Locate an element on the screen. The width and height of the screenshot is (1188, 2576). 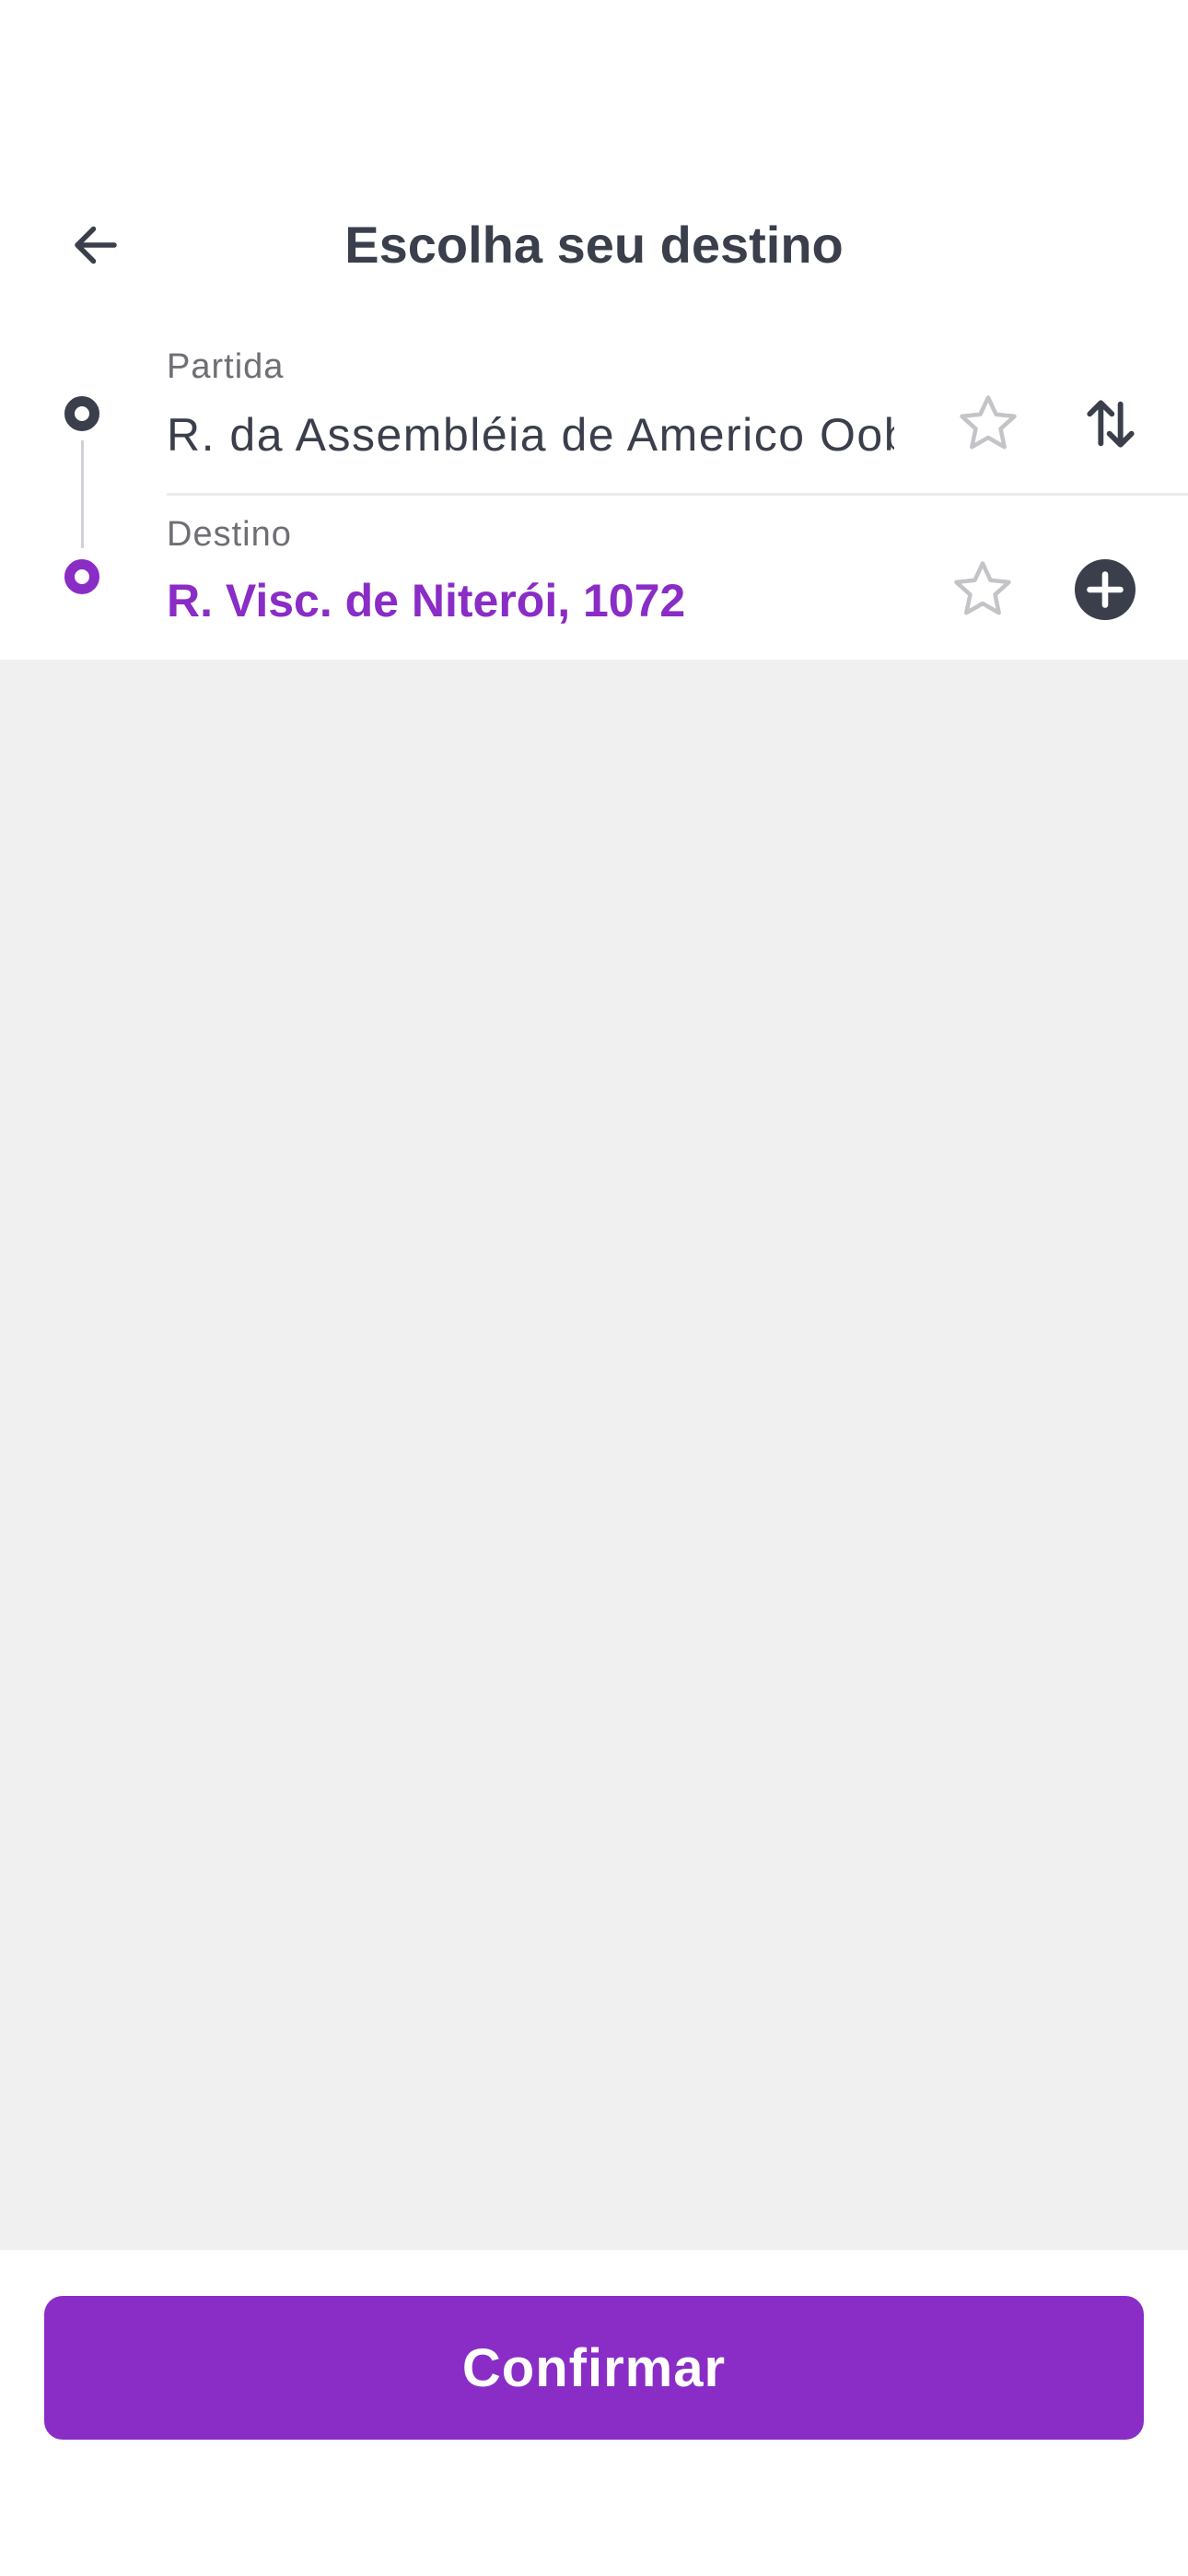
destination-favorite-button is located at coordinates (982, 589).